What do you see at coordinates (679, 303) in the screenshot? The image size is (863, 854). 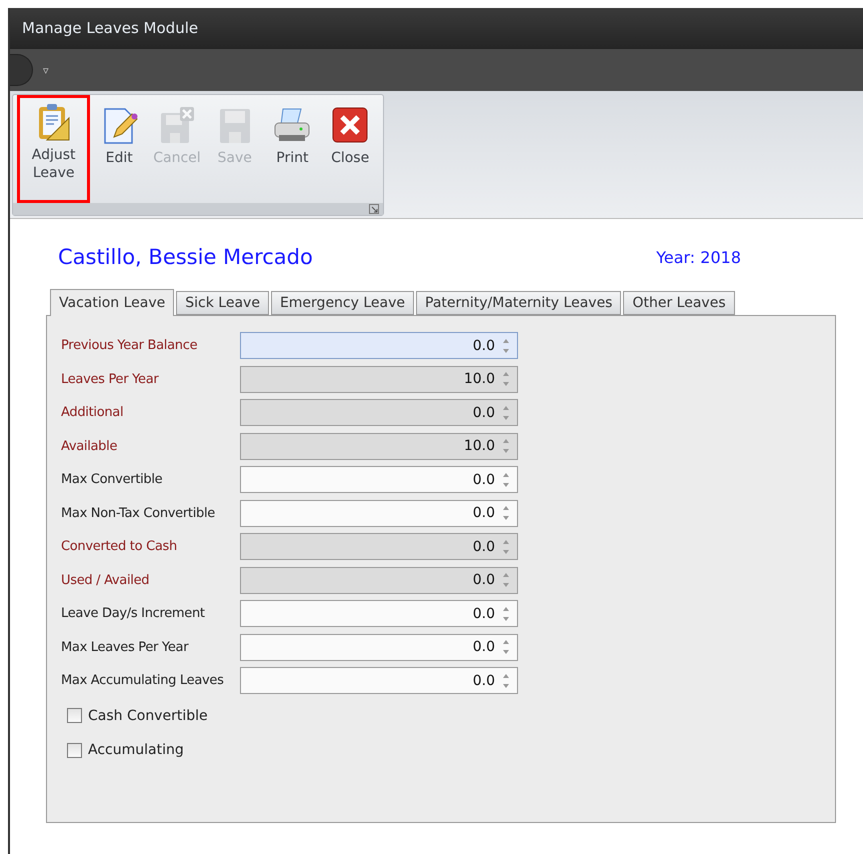 I see `tab: Other Leaves` at bounding box center [679, 303].